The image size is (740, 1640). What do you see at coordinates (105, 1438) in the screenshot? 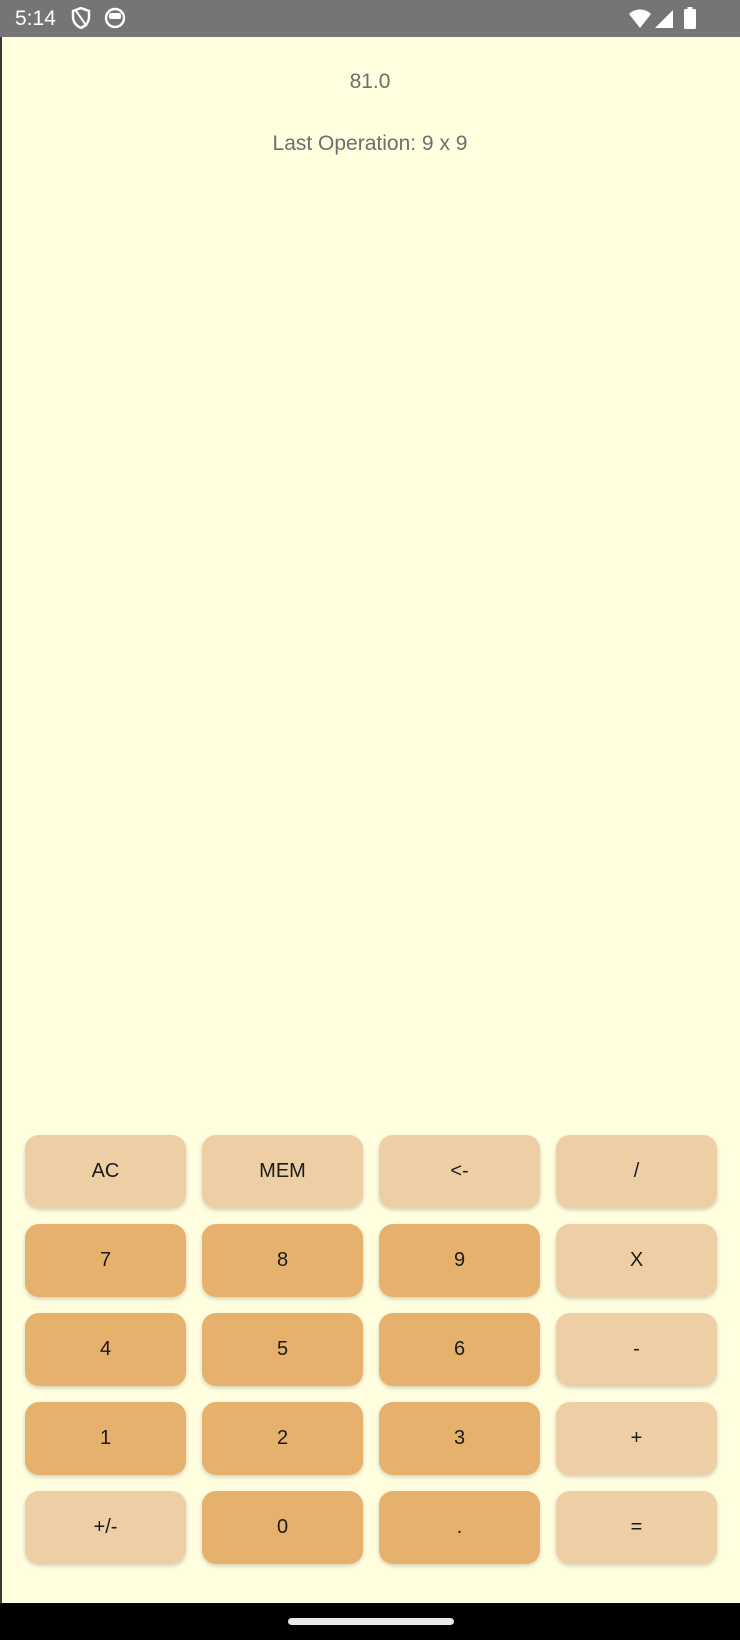
I see `digit-1-button: 1` at bounding box center [105, 1438].